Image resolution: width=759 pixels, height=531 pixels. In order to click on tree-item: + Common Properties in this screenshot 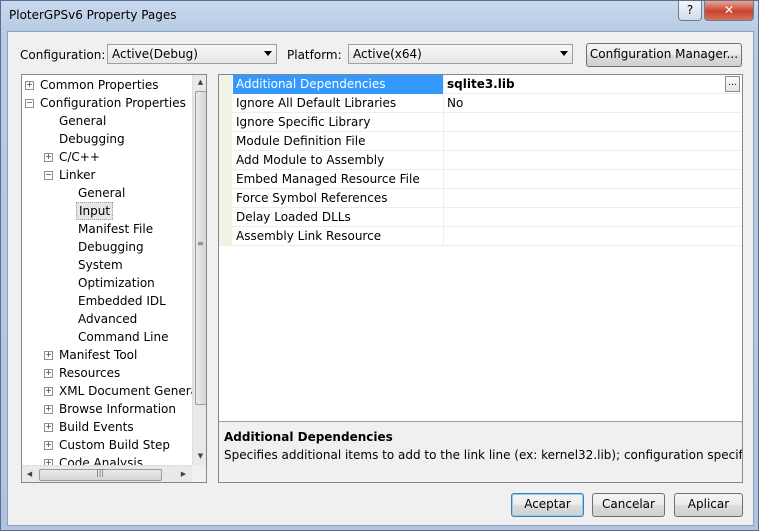, I will do `click(107, 85)`.